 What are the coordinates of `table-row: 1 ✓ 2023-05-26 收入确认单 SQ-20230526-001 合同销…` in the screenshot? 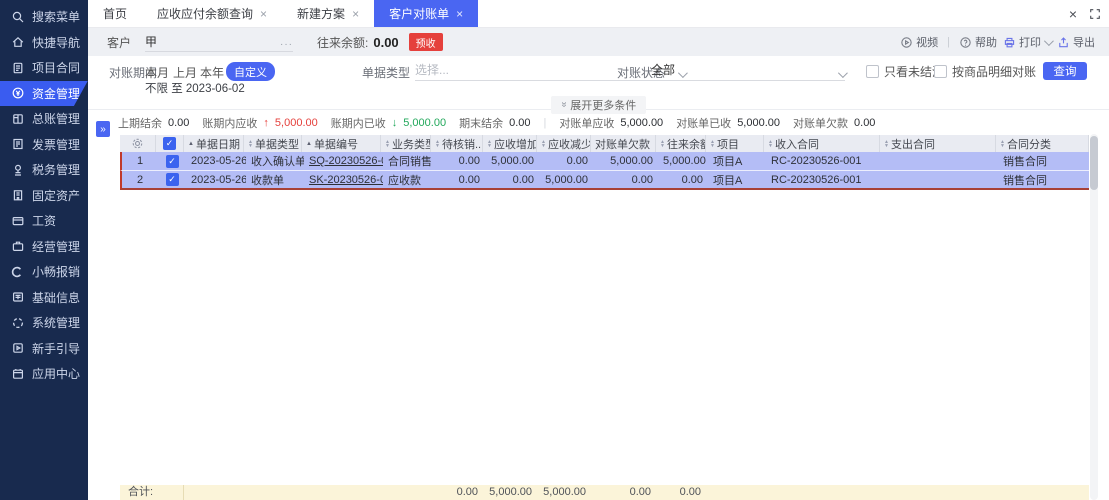 It's located at (604, 161).